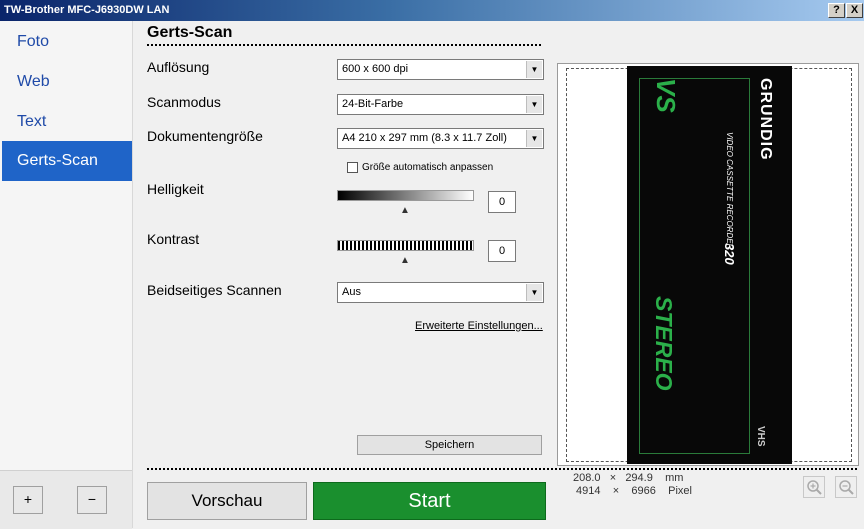 This screenshot has width=864, height=529. What do you see at coordinates (836, 10) in the screenshot?
I see `help-button: ?` at bounding box center [836, 10].